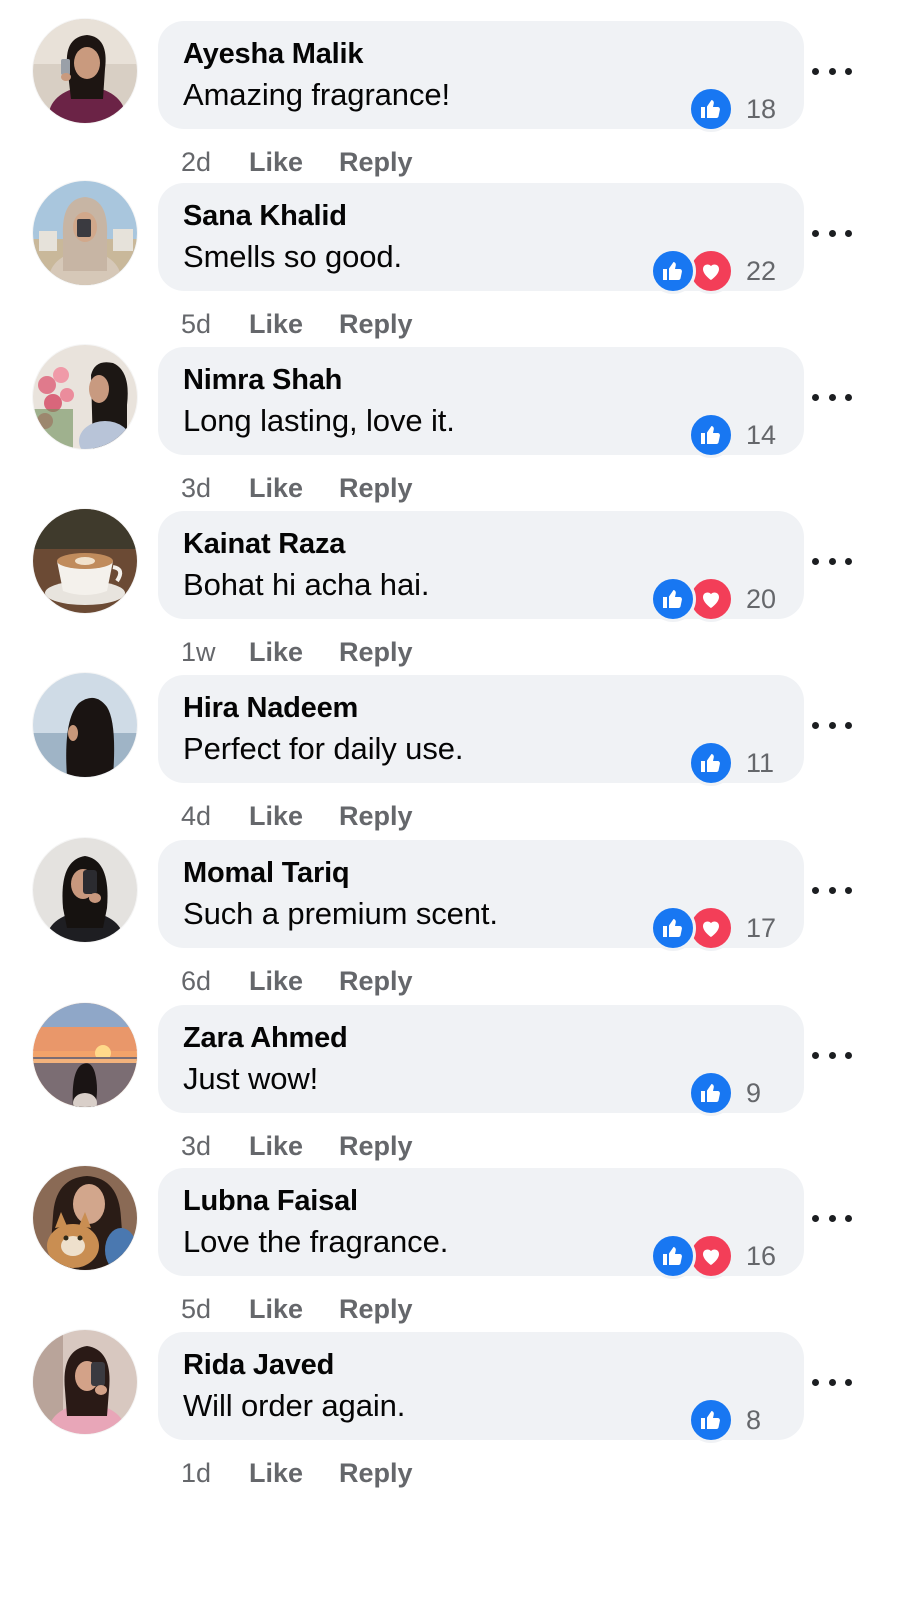 This screenshot has height=1599, width=900. What do you see at coordinates (481, 76) in the screenshot?
I see `comment-bubble: Ayesha Malik Amazing fragrance! 18` at bounding box center [481, 76].